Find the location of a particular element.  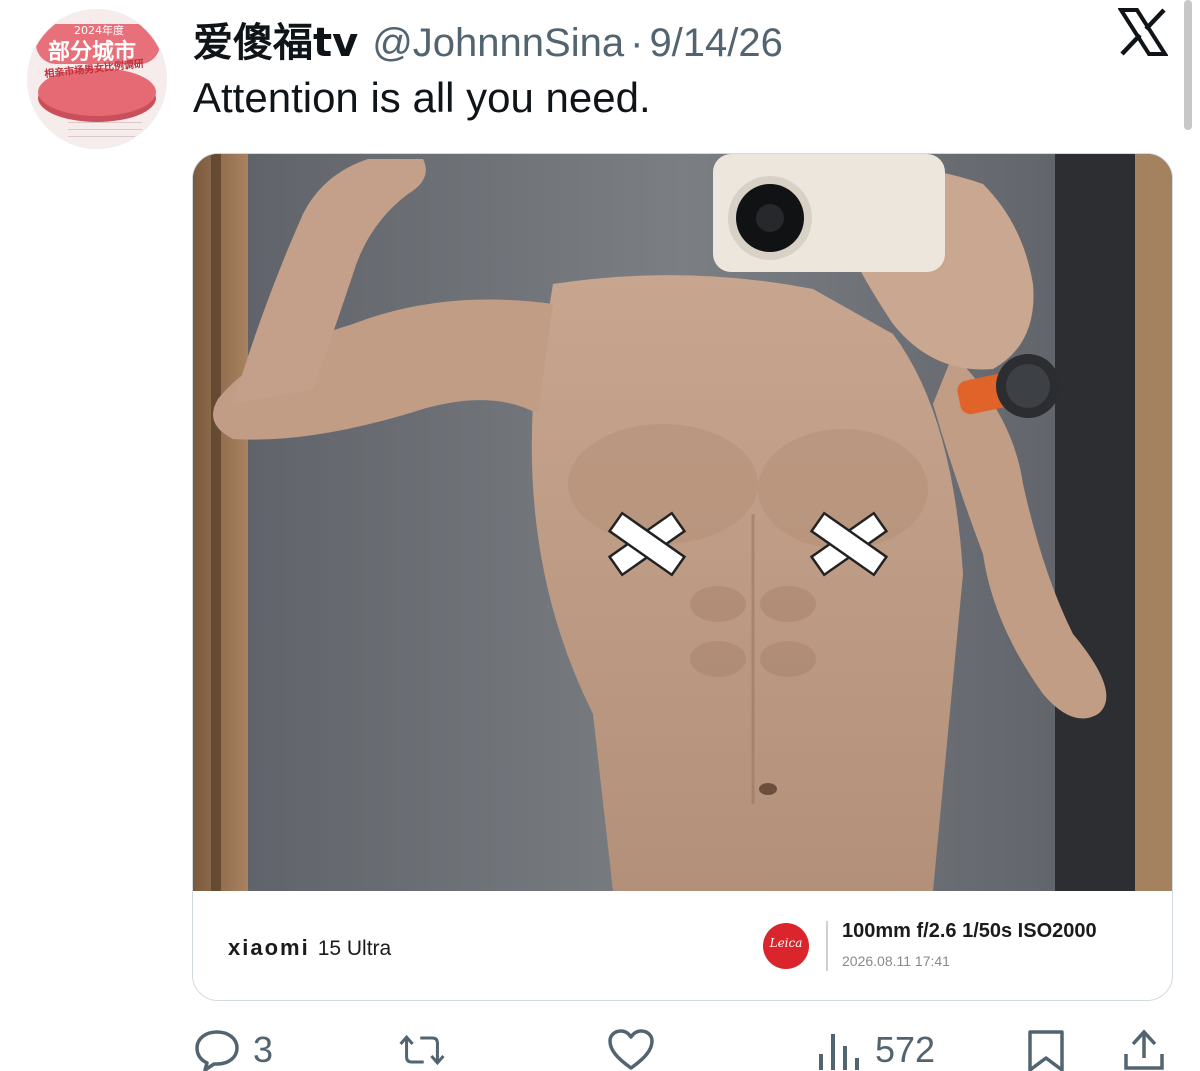

reply-icon is located at coordinates (217, 1050).